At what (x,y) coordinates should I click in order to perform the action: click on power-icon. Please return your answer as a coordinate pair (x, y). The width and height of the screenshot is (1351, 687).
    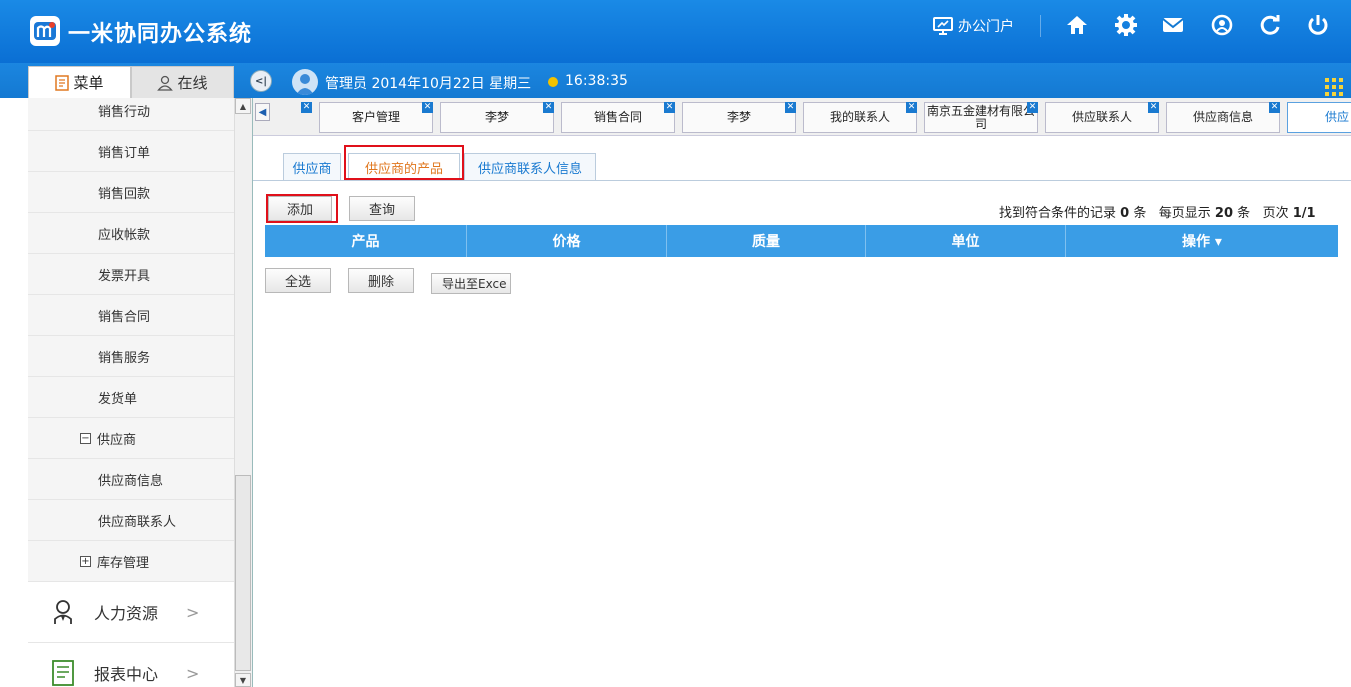
    Looking at the image, I should click on (1318, 25).